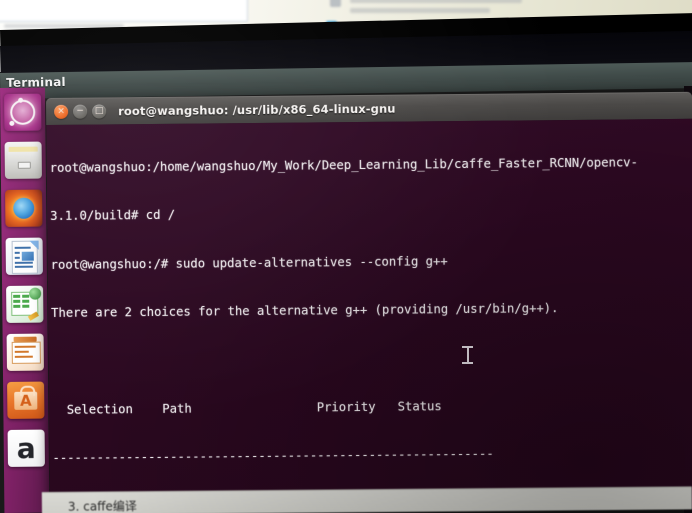 Image resolution: width=692 pixels, height=513 pixels. I want to click on launcher-item-ubuntu-dash, so click(23, 112).